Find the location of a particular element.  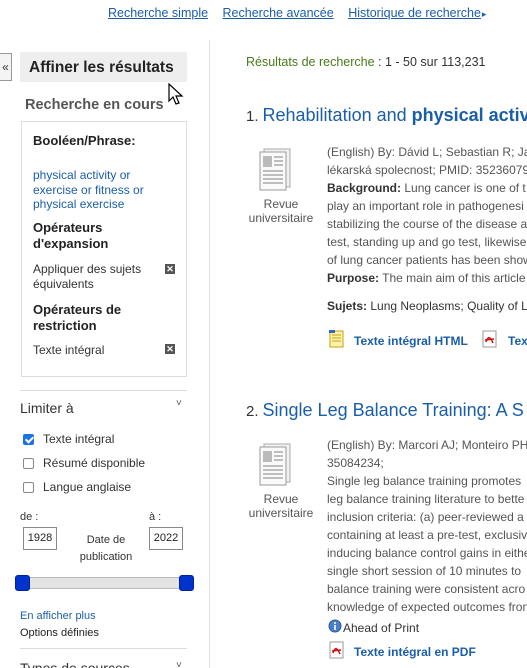

limiter-value: Texte intégral is located at coordinates (69, 350).